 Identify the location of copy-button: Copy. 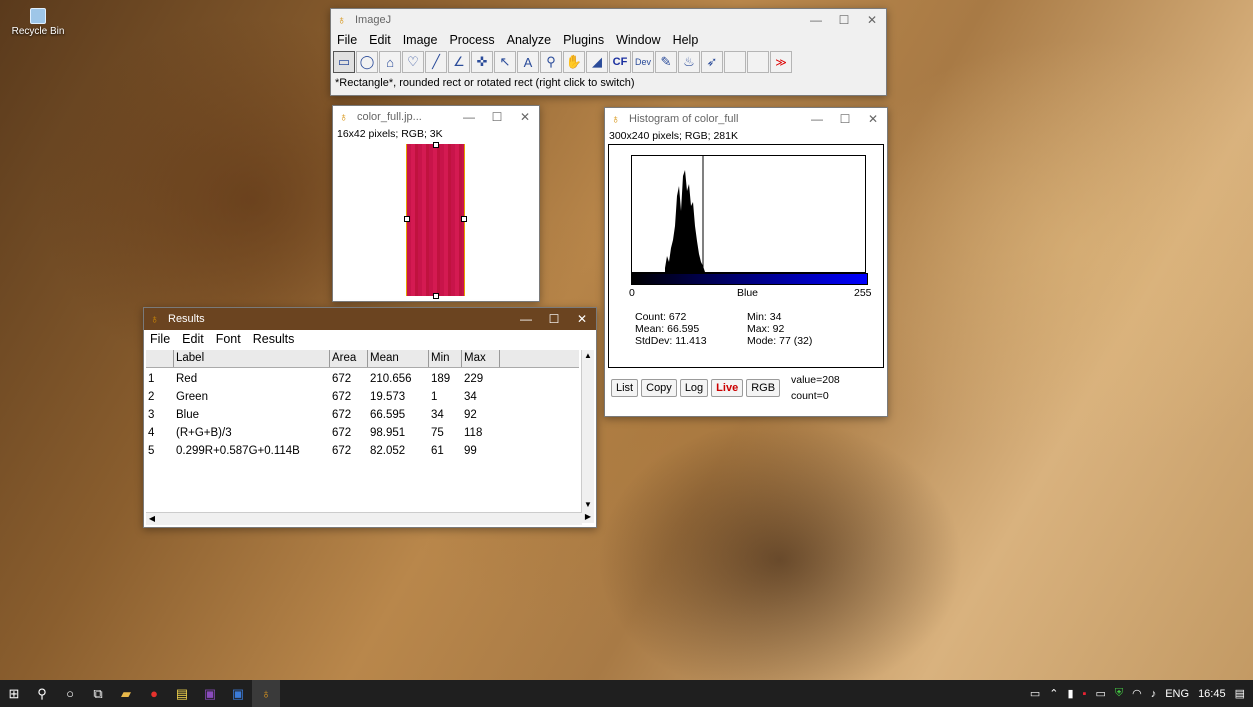
(659, 388).